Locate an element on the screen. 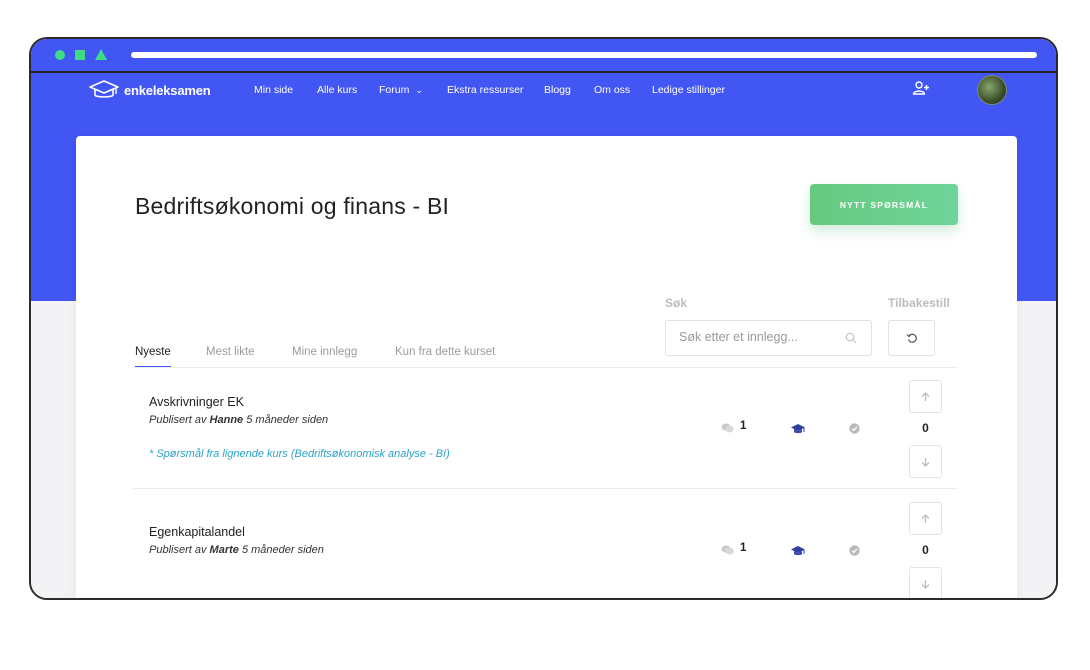  nav-min-side: Min side is located at coordinates (273, 90).